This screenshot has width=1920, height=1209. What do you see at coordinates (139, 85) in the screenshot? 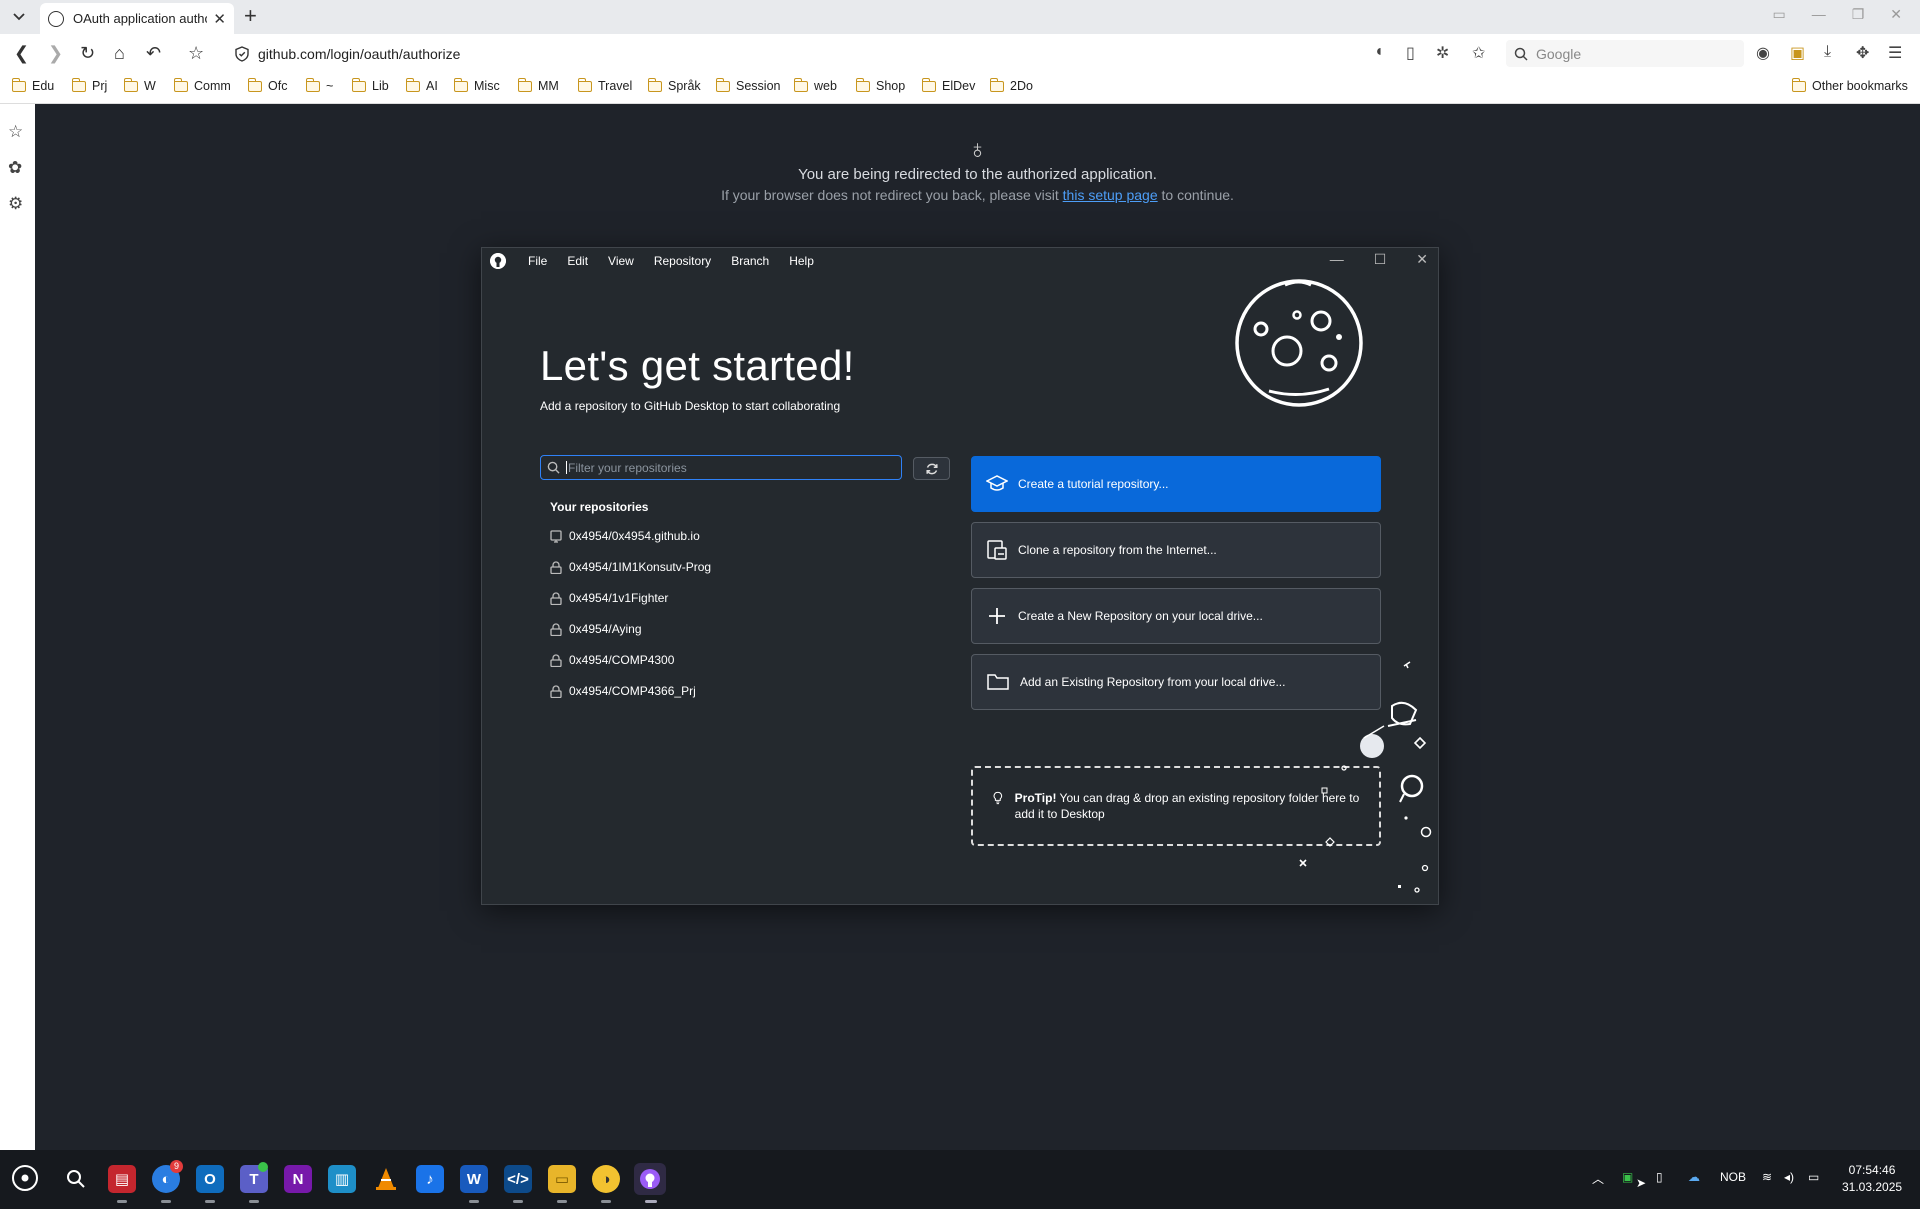
I see `bookmark-folder: W` at bounding box center [139, 85].